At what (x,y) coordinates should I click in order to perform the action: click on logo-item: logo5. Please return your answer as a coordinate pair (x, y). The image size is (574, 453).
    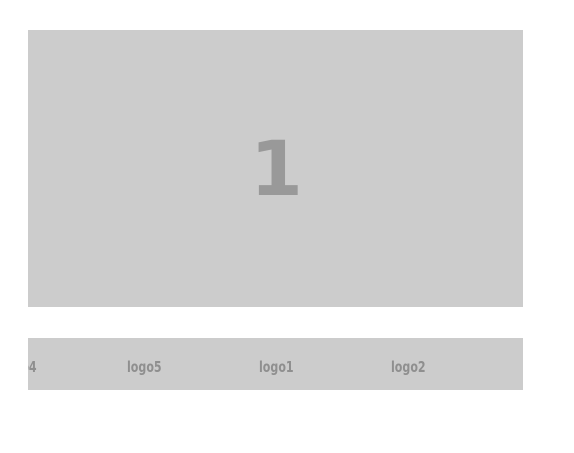
    Looking at the image, I should click on (144, 364).